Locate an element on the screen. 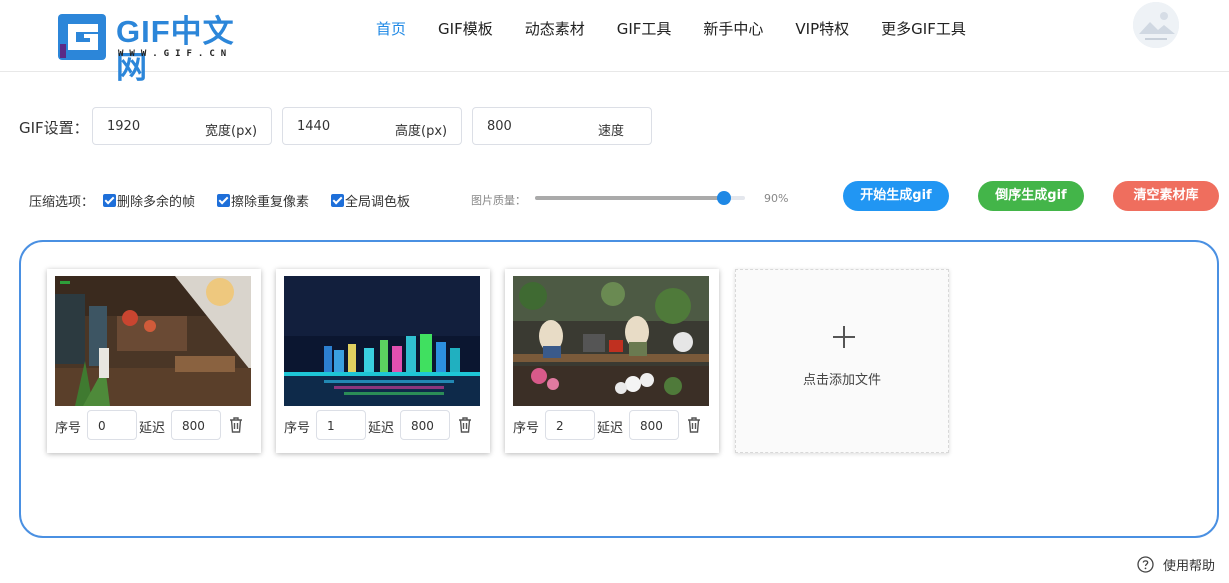 The width and height of the screenshot is (1229, 583). height-unit: 高度(px) is located at coordinates (421, 131).